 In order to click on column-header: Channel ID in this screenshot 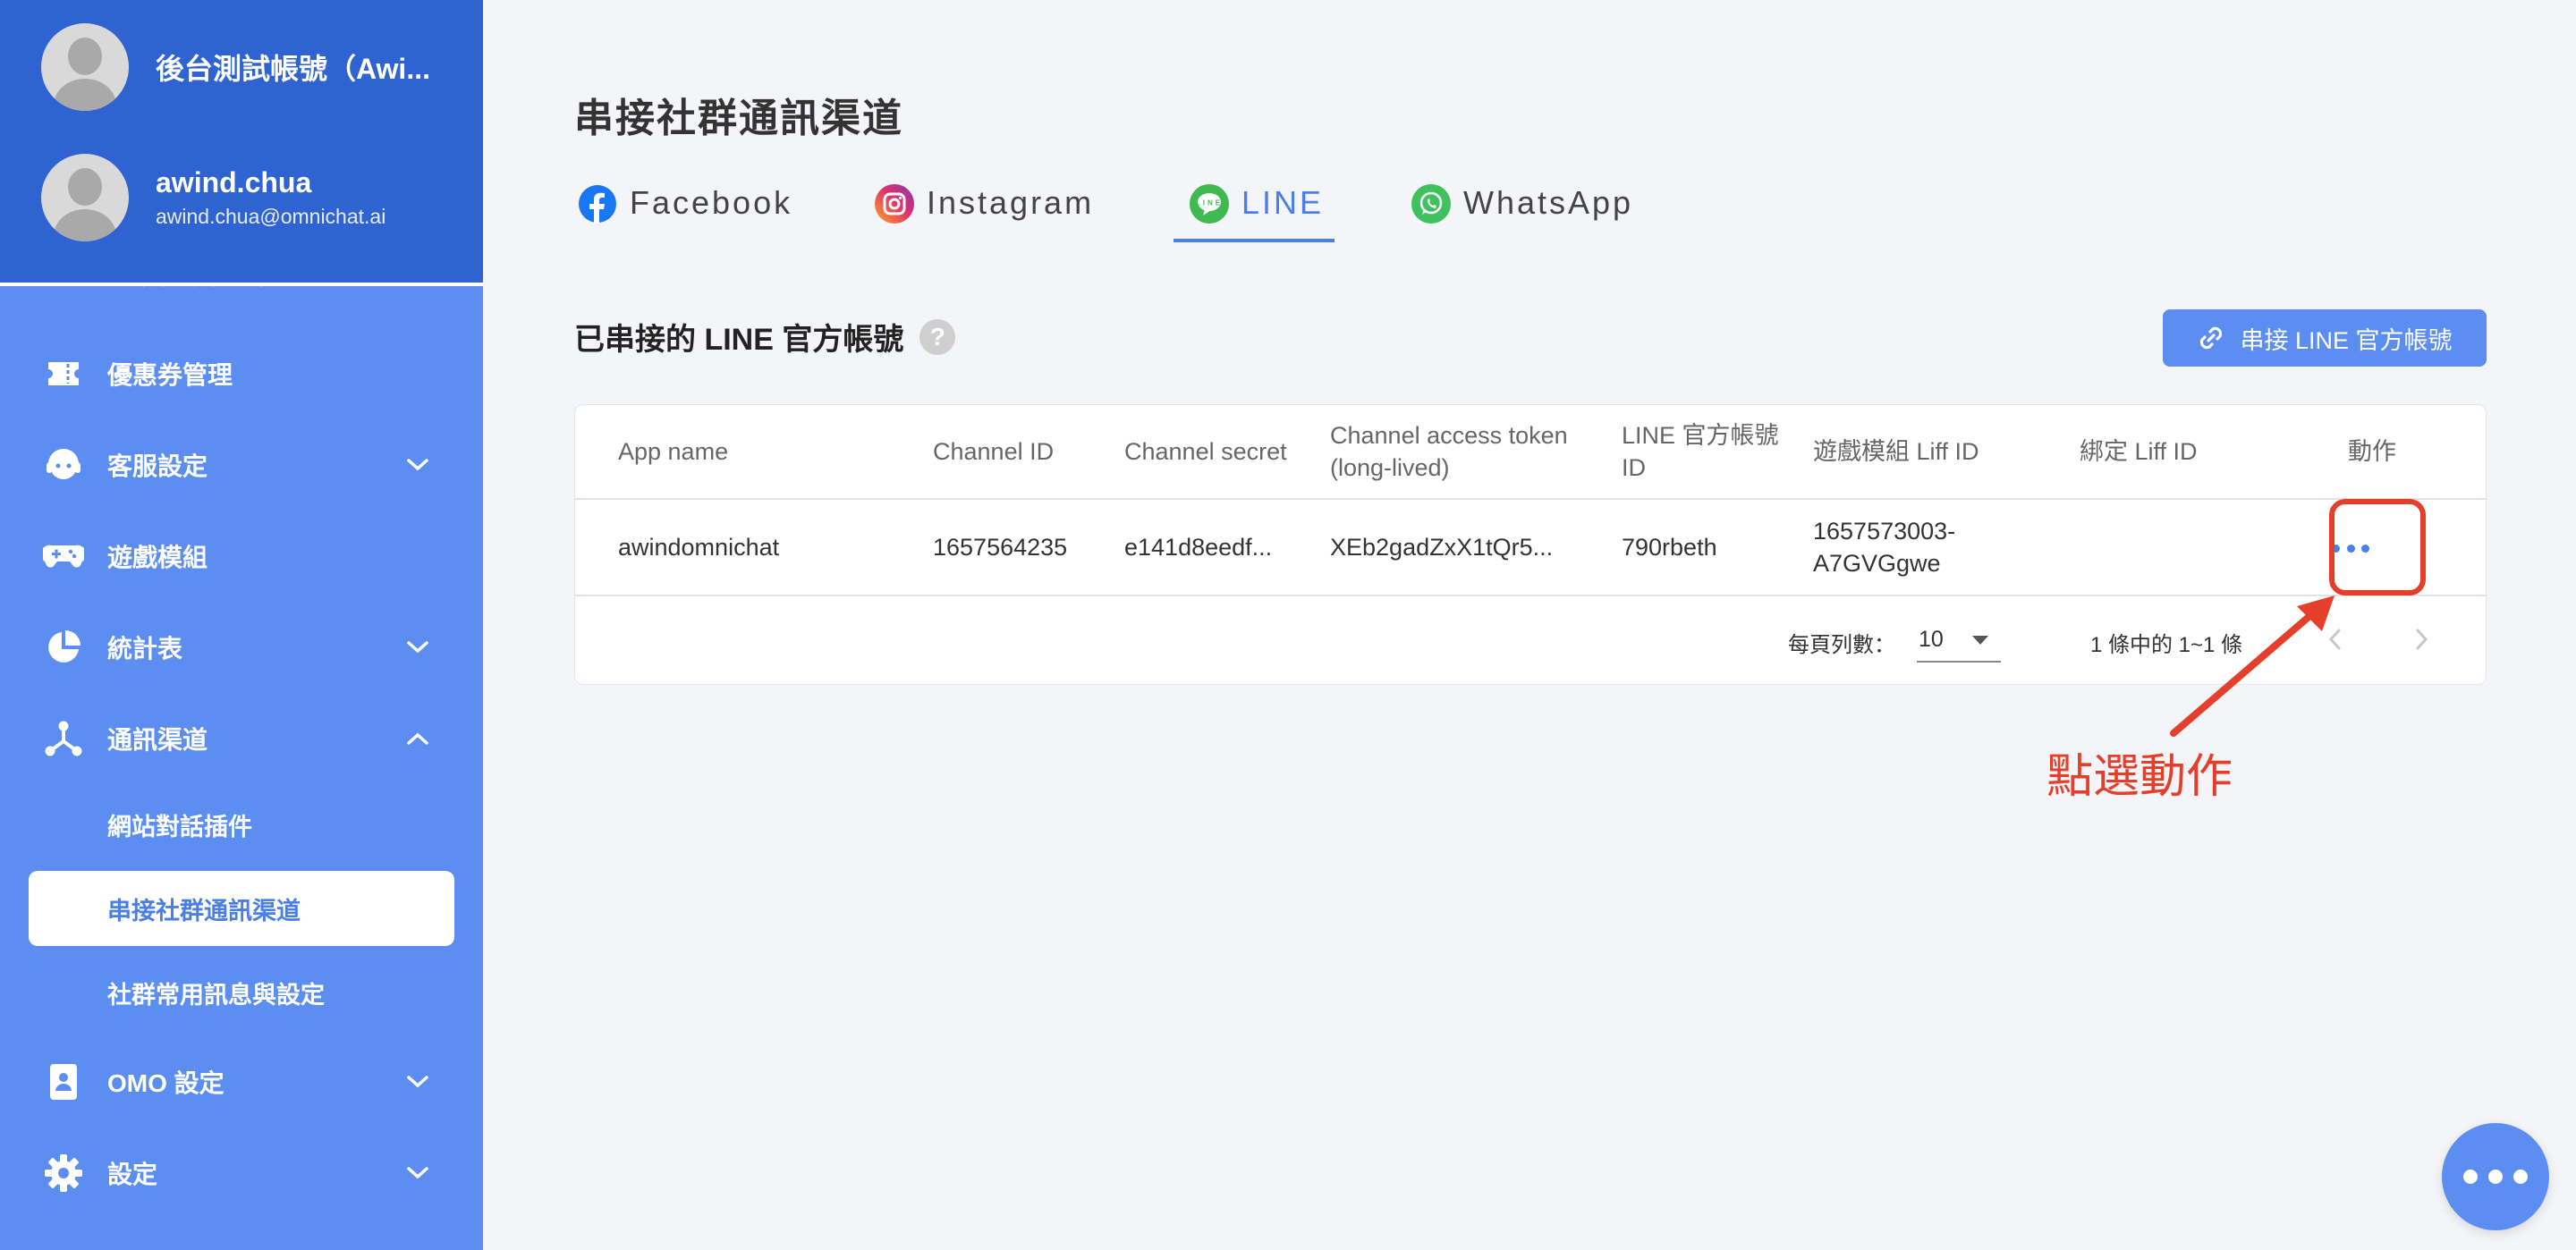, I will do `click(994, 451)`.